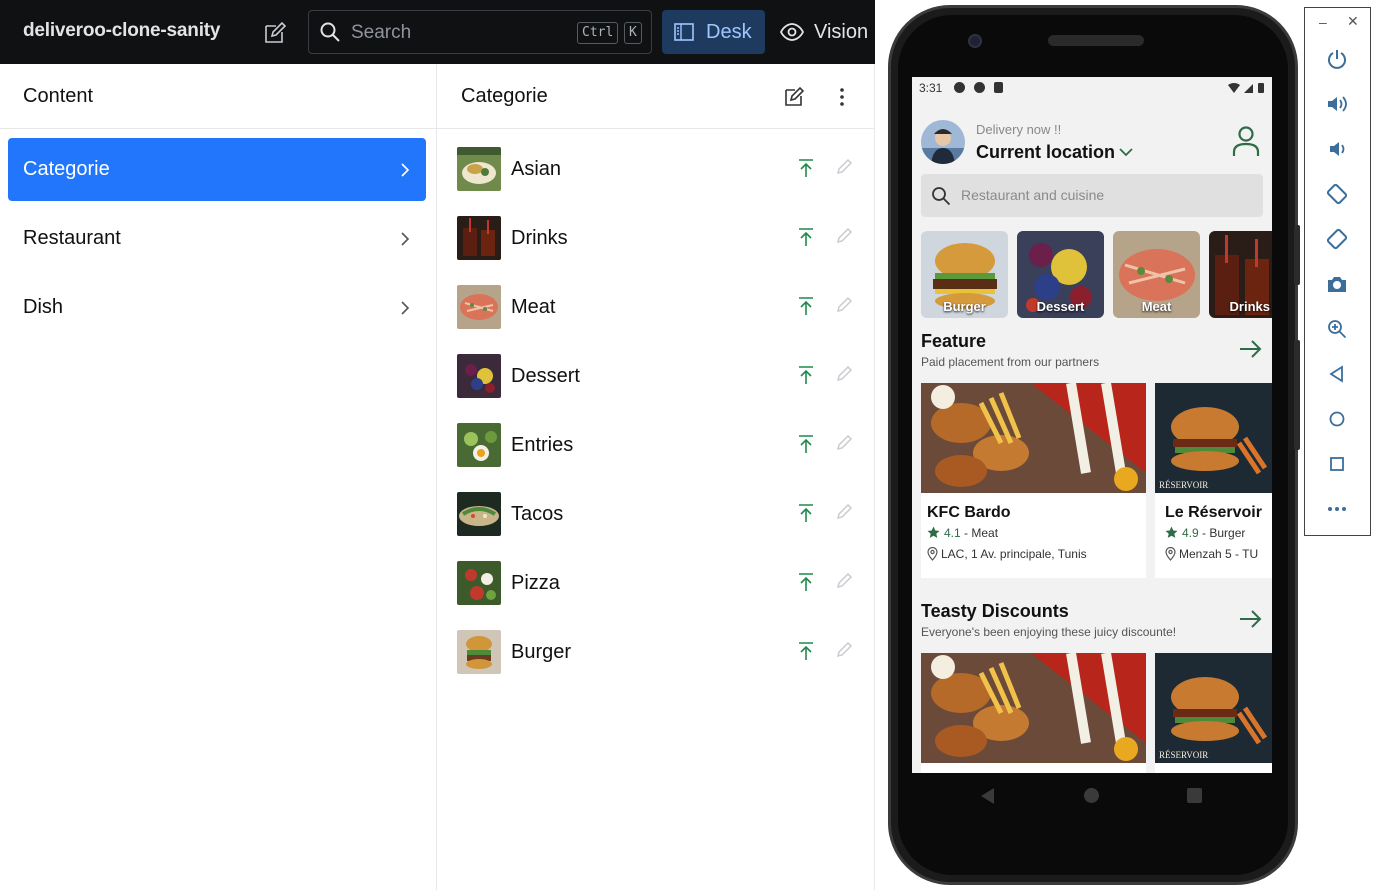 The width and height of the screenshot is (1373, 890). What do you see at coordinates (655, 170) in the screenshot?
I see `document-row: Asian` at bounding box center [655, 170].